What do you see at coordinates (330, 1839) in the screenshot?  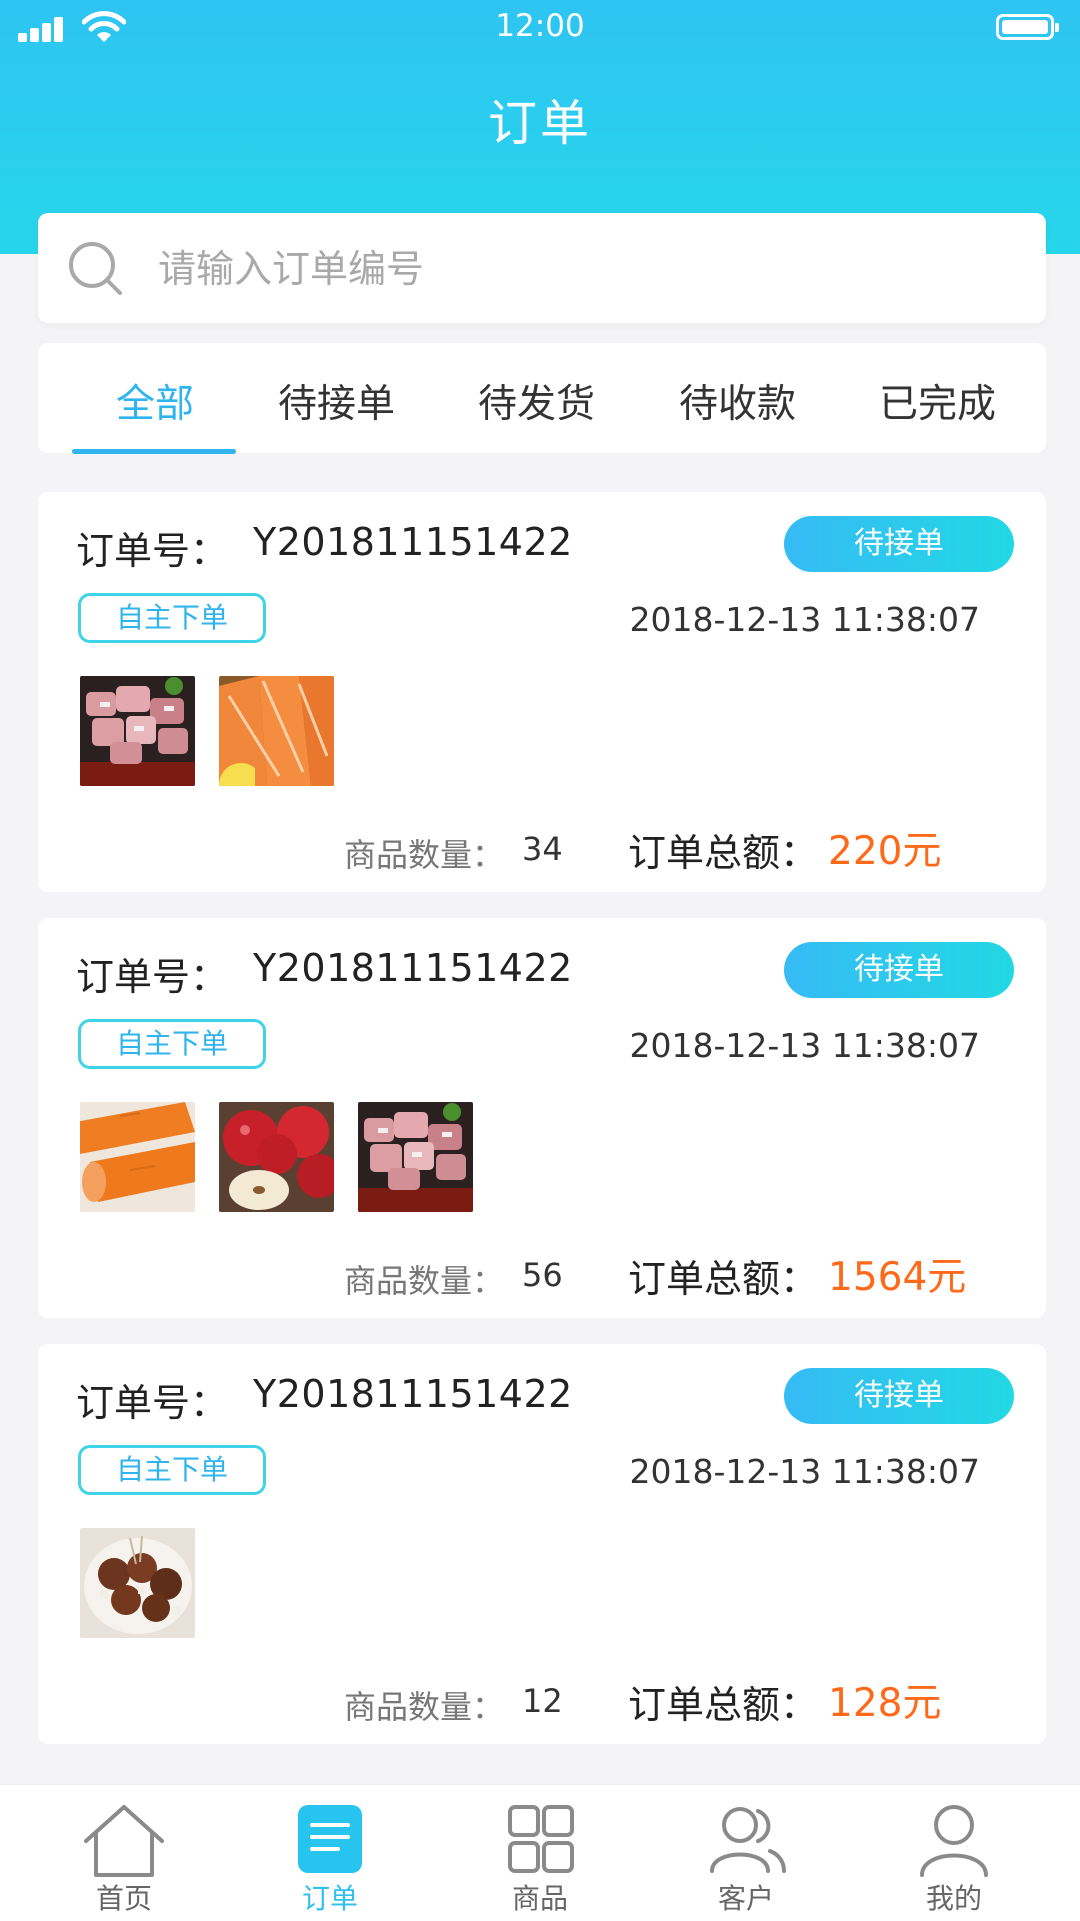 I see `orders-icon` at bounding box center [330, 1839].